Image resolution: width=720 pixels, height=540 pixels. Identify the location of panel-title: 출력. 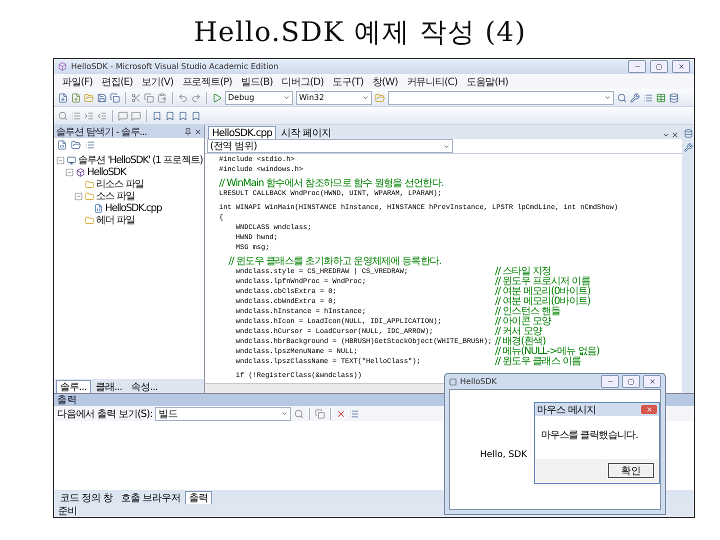
(67, 400).